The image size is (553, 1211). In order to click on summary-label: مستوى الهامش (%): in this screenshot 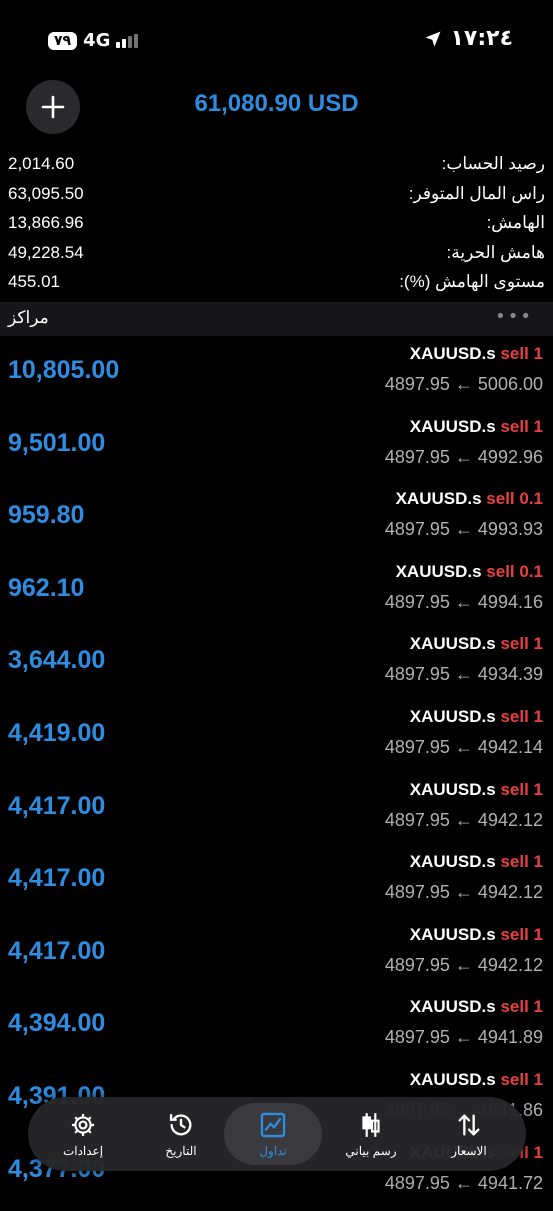, I will do `click(472, 281)`.